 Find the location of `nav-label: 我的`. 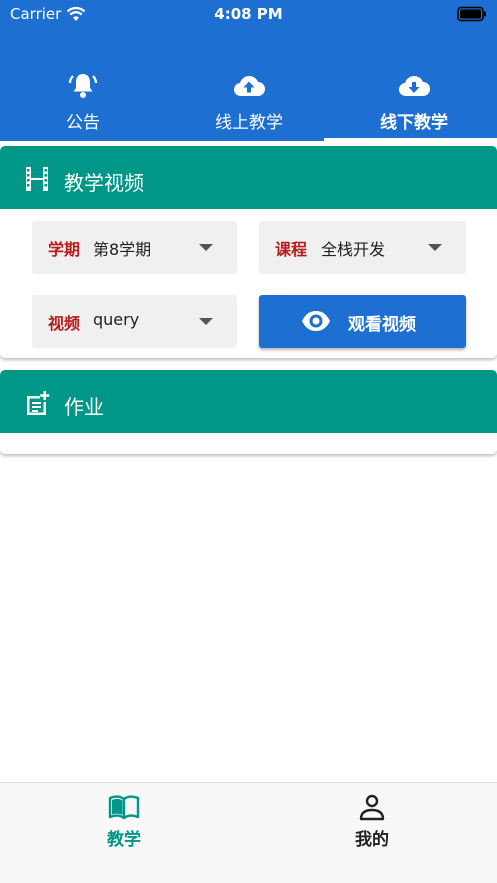

nav-label: 我的 is located at coordinates (372, 840).